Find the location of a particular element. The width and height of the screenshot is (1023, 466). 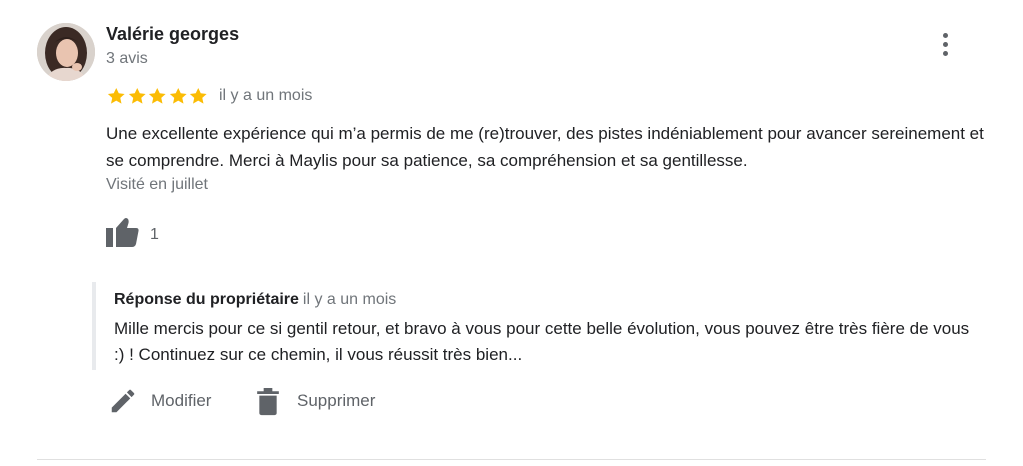

star-rating is located at coordinates (157, 96).